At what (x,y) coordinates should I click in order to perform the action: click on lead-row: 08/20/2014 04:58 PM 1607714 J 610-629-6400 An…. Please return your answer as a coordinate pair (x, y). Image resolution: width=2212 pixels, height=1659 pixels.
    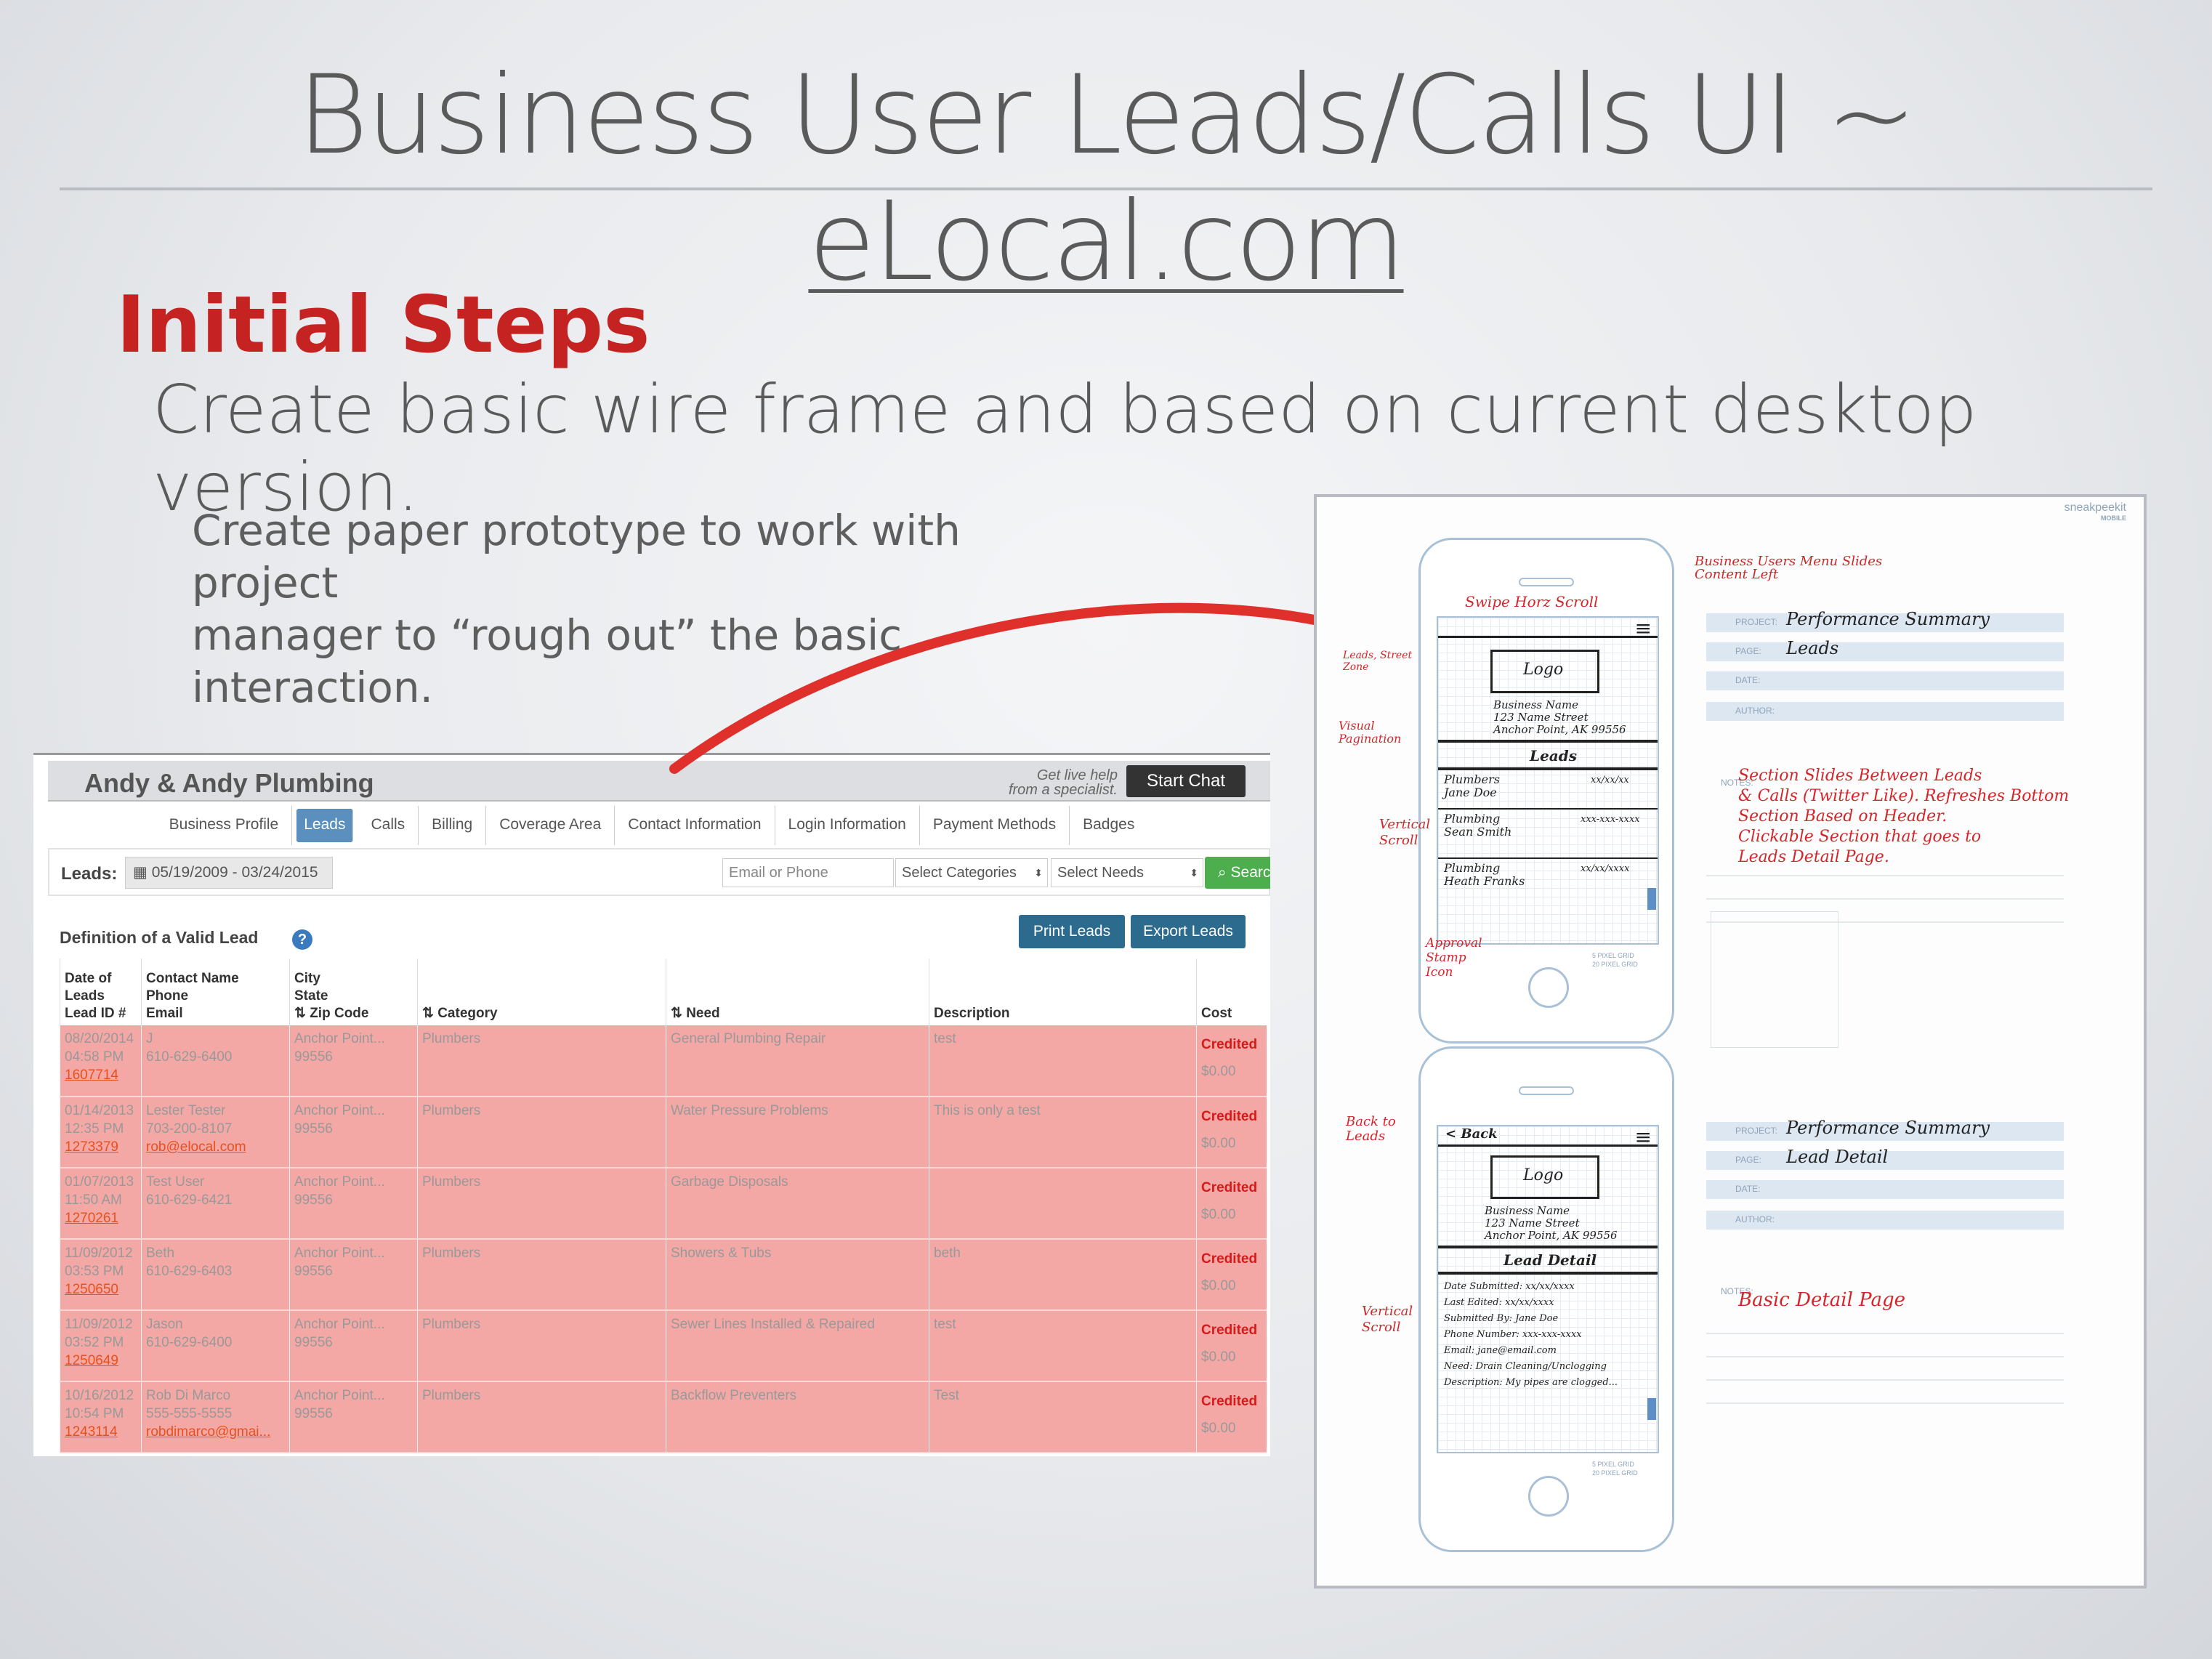
    Looking at the image, I should click on (663, 1061).